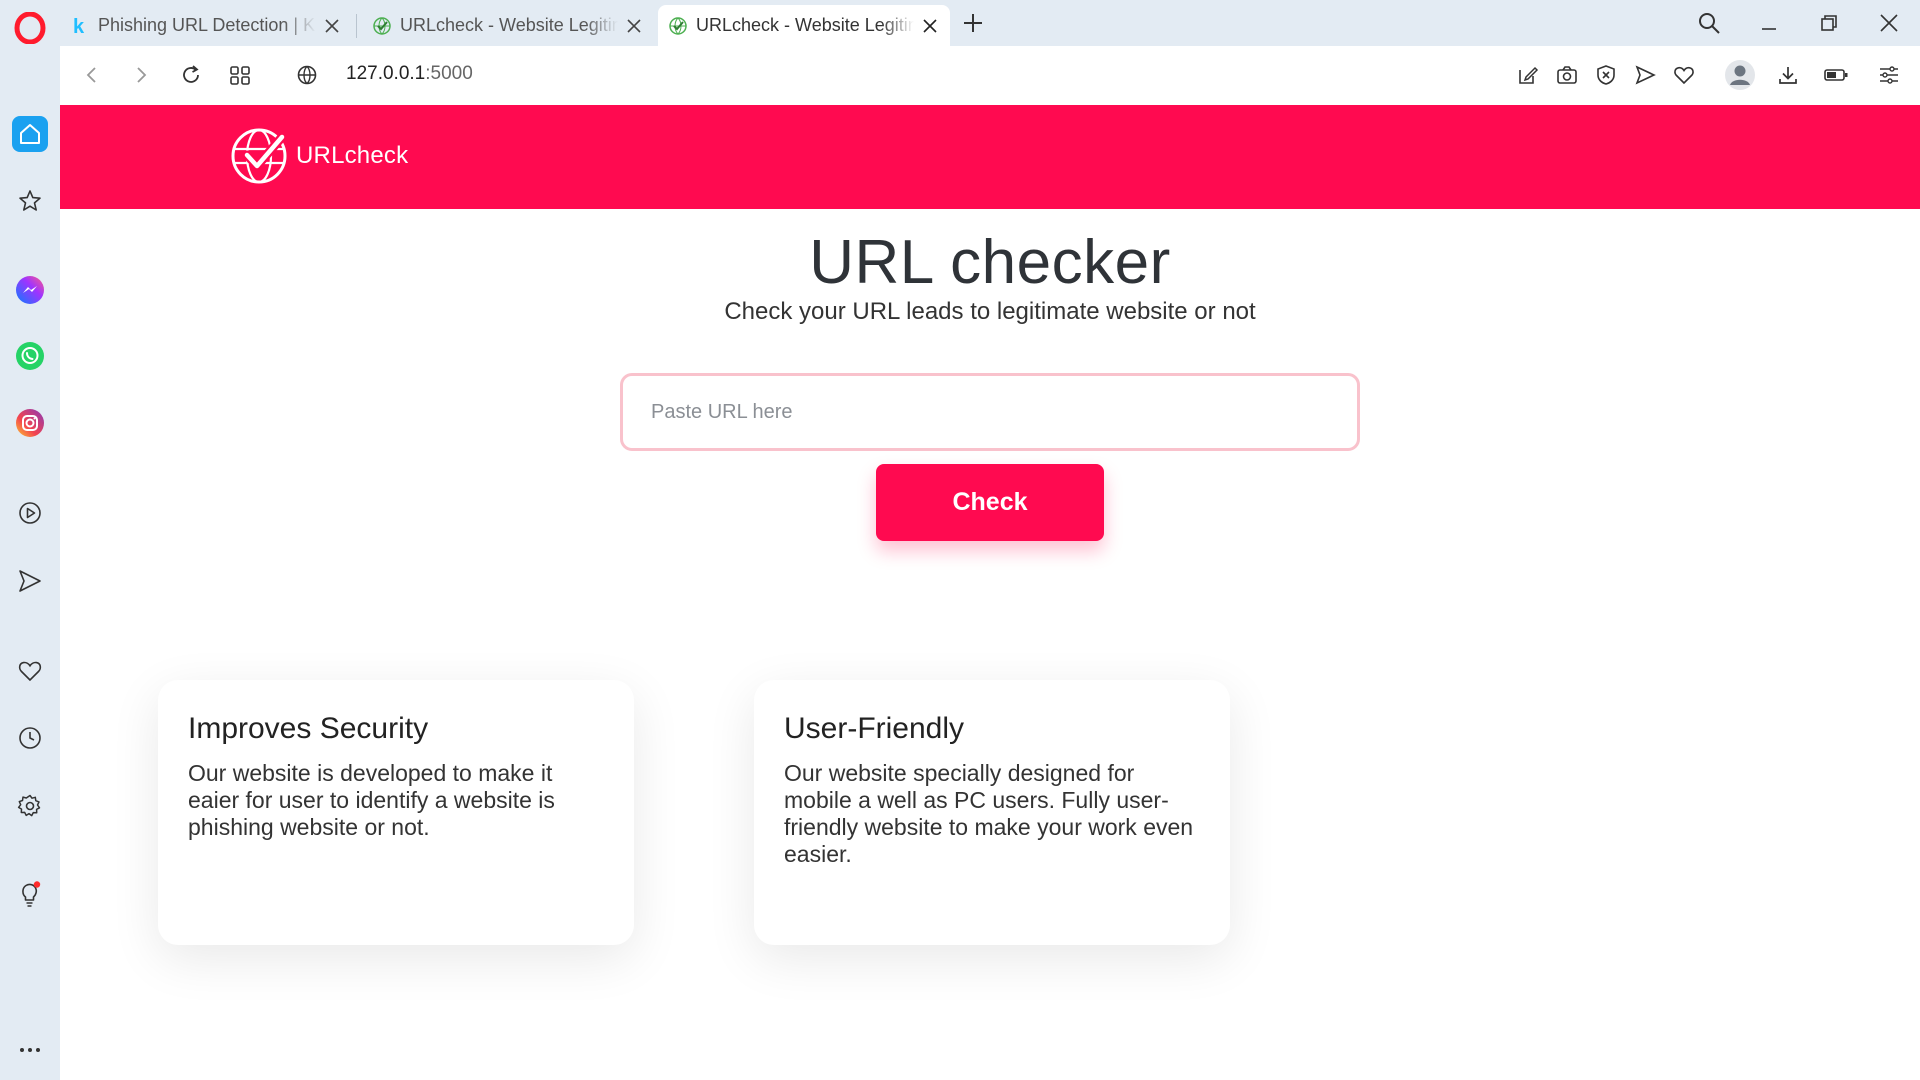 The width and height of the screenshot is (1920, 1080). What do you see at coordinates (30, 738) in the screenshot?
I see `history-clock-icon` at bounding box center [30, 738].